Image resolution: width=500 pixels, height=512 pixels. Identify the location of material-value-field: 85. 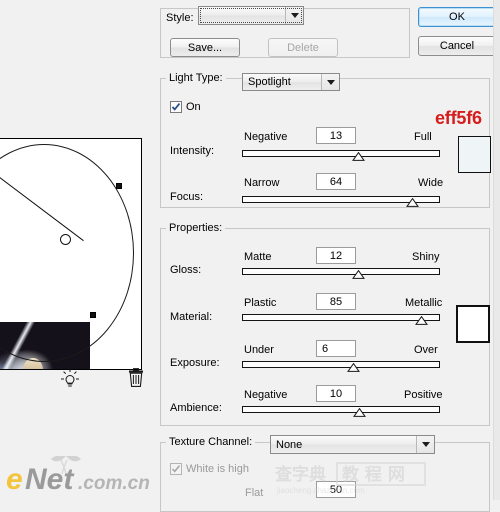
(336, 301).